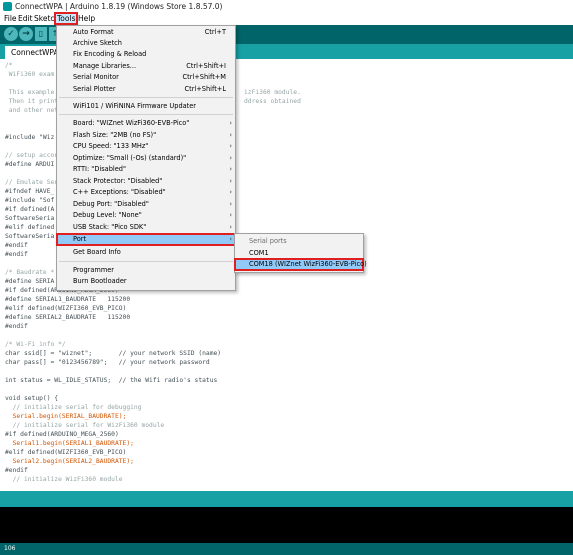  Describe the element at coordinates (30, 200) in the screenshot. I see `code-line: #include "Sof` at that location.